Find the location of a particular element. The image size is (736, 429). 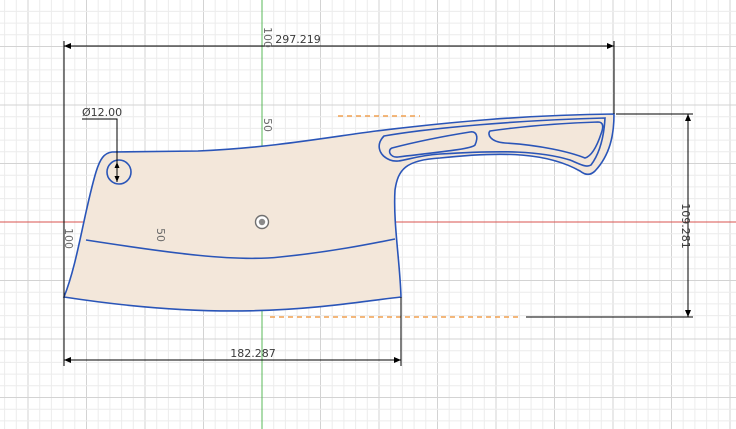

grid-label-upper: 50 is located at coordinates (267, 125).